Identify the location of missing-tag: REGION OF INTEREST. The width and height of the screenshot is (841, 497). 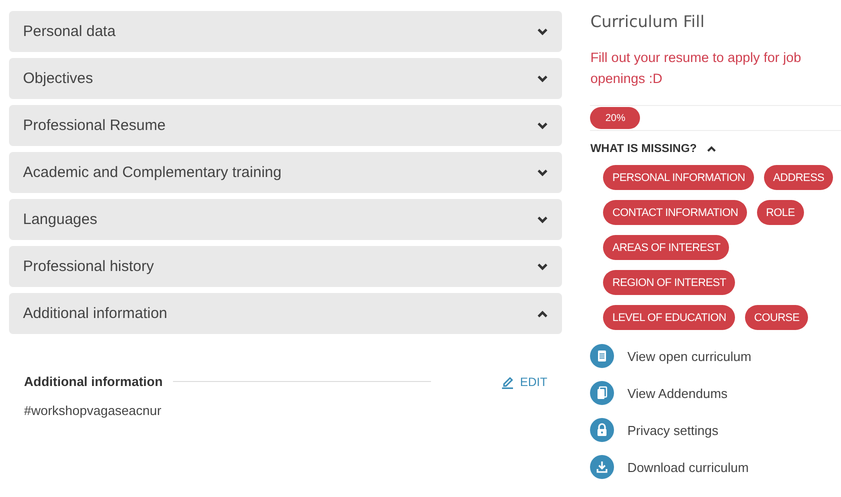
(669, 282).